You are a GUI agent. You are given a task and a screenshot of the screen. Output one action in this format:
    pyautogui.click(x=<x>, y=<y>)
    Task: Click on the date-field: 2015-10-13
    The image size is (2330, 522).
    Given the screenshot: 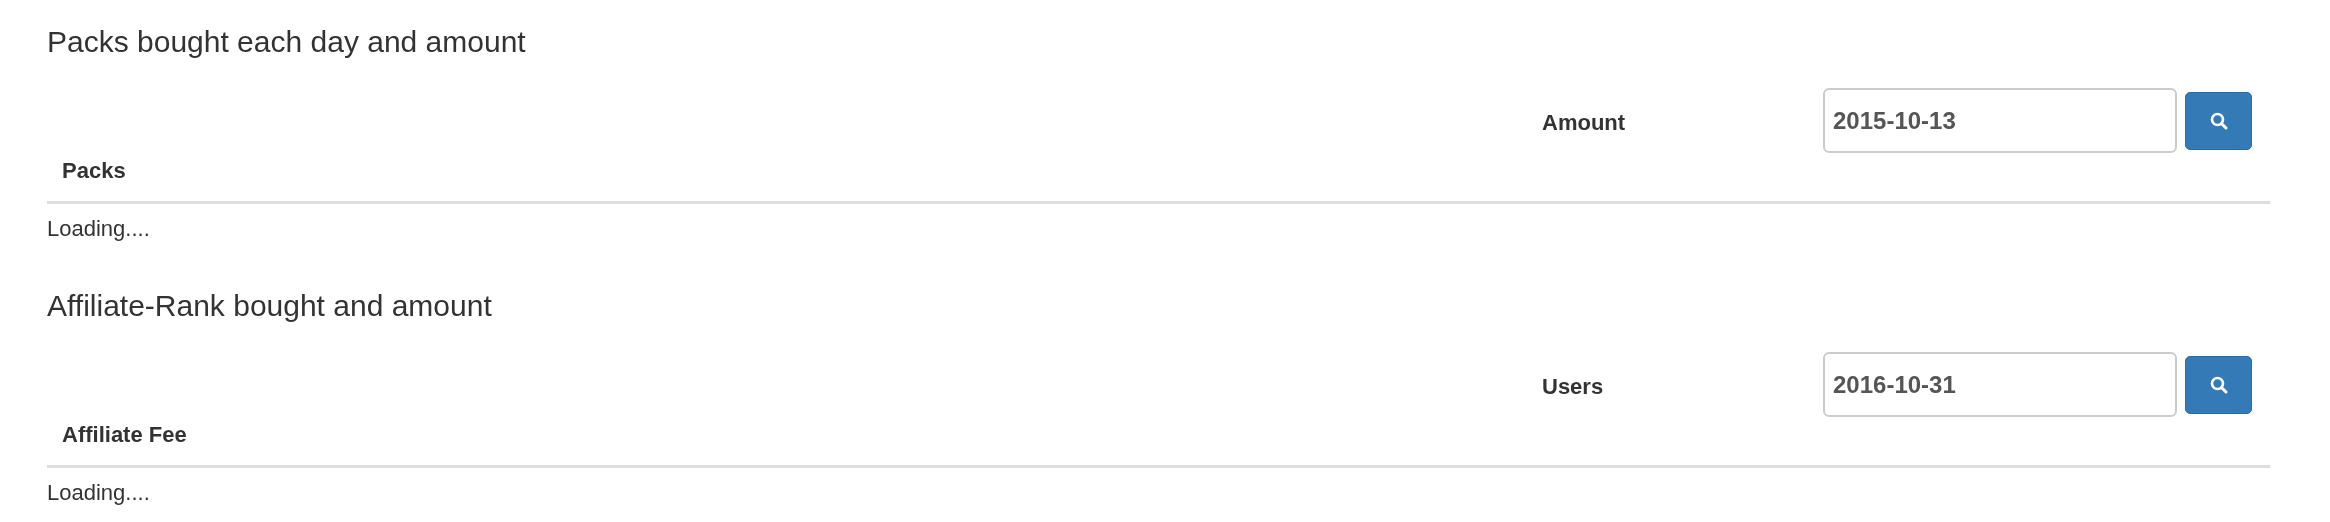 What is the action you would take?
    pyautogui.click(x=2000, y=120)
    